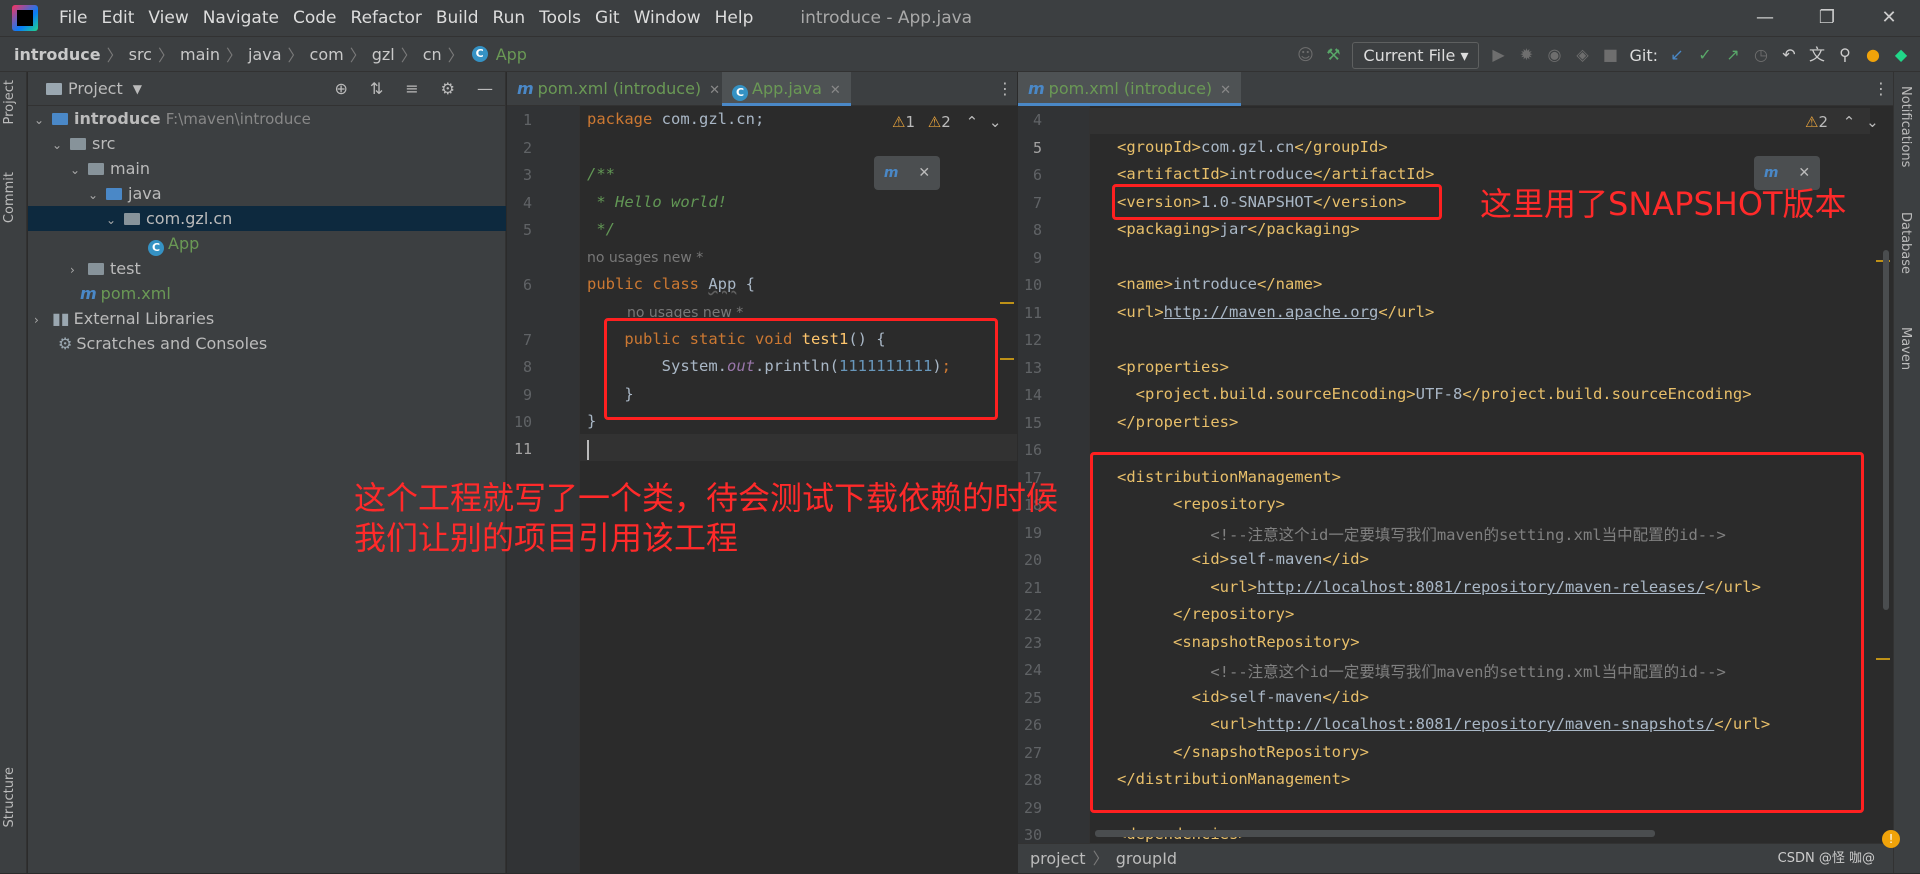 This screenshot has height=874, width=1920. I want to click on horizontal-scrollbar, so click(1375, 833).